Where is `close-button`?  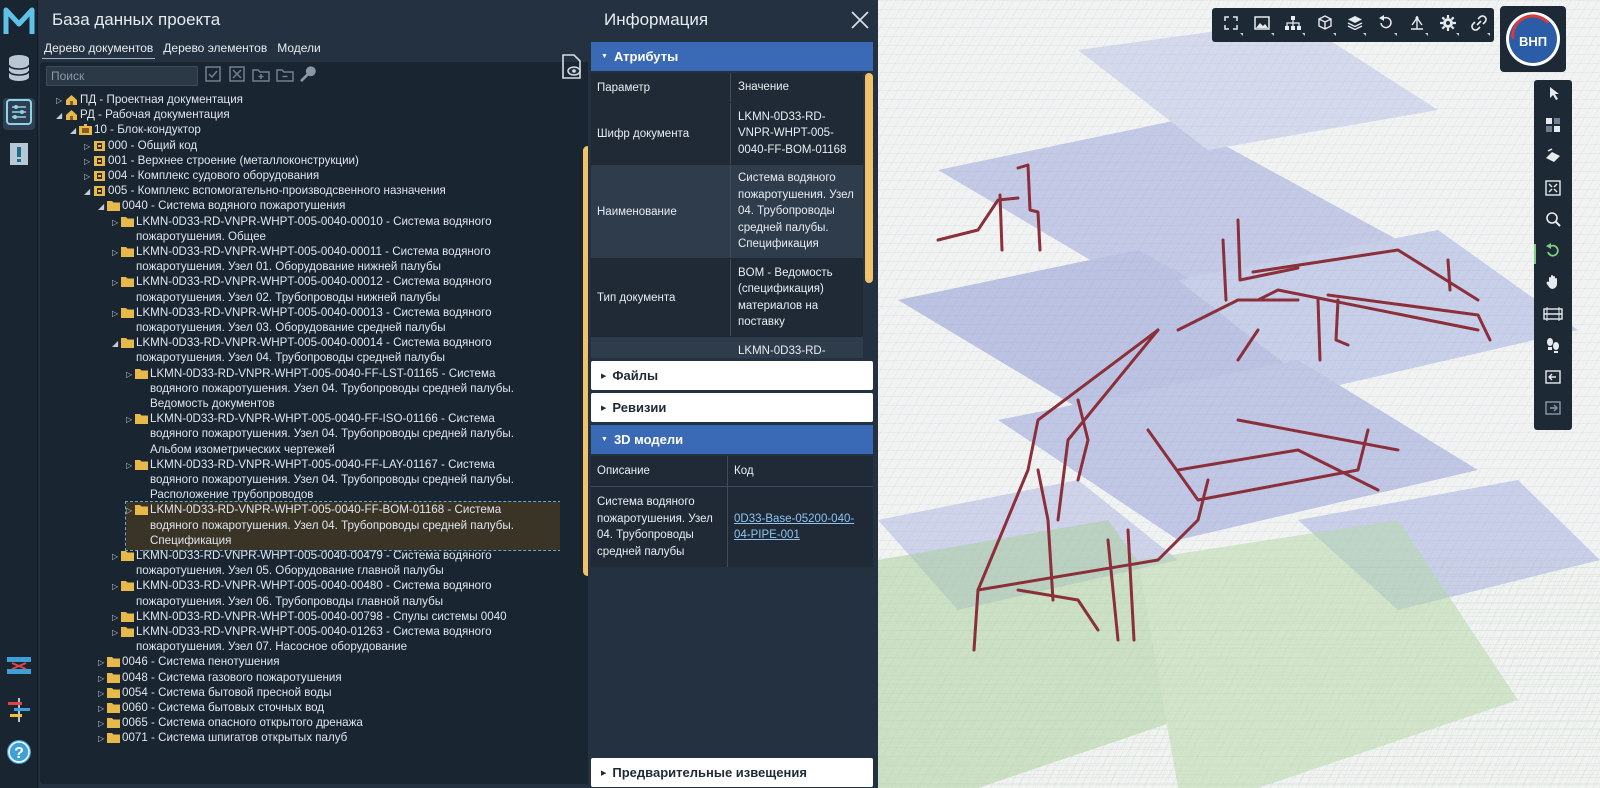 close-button is located at coordinates (860, 20).